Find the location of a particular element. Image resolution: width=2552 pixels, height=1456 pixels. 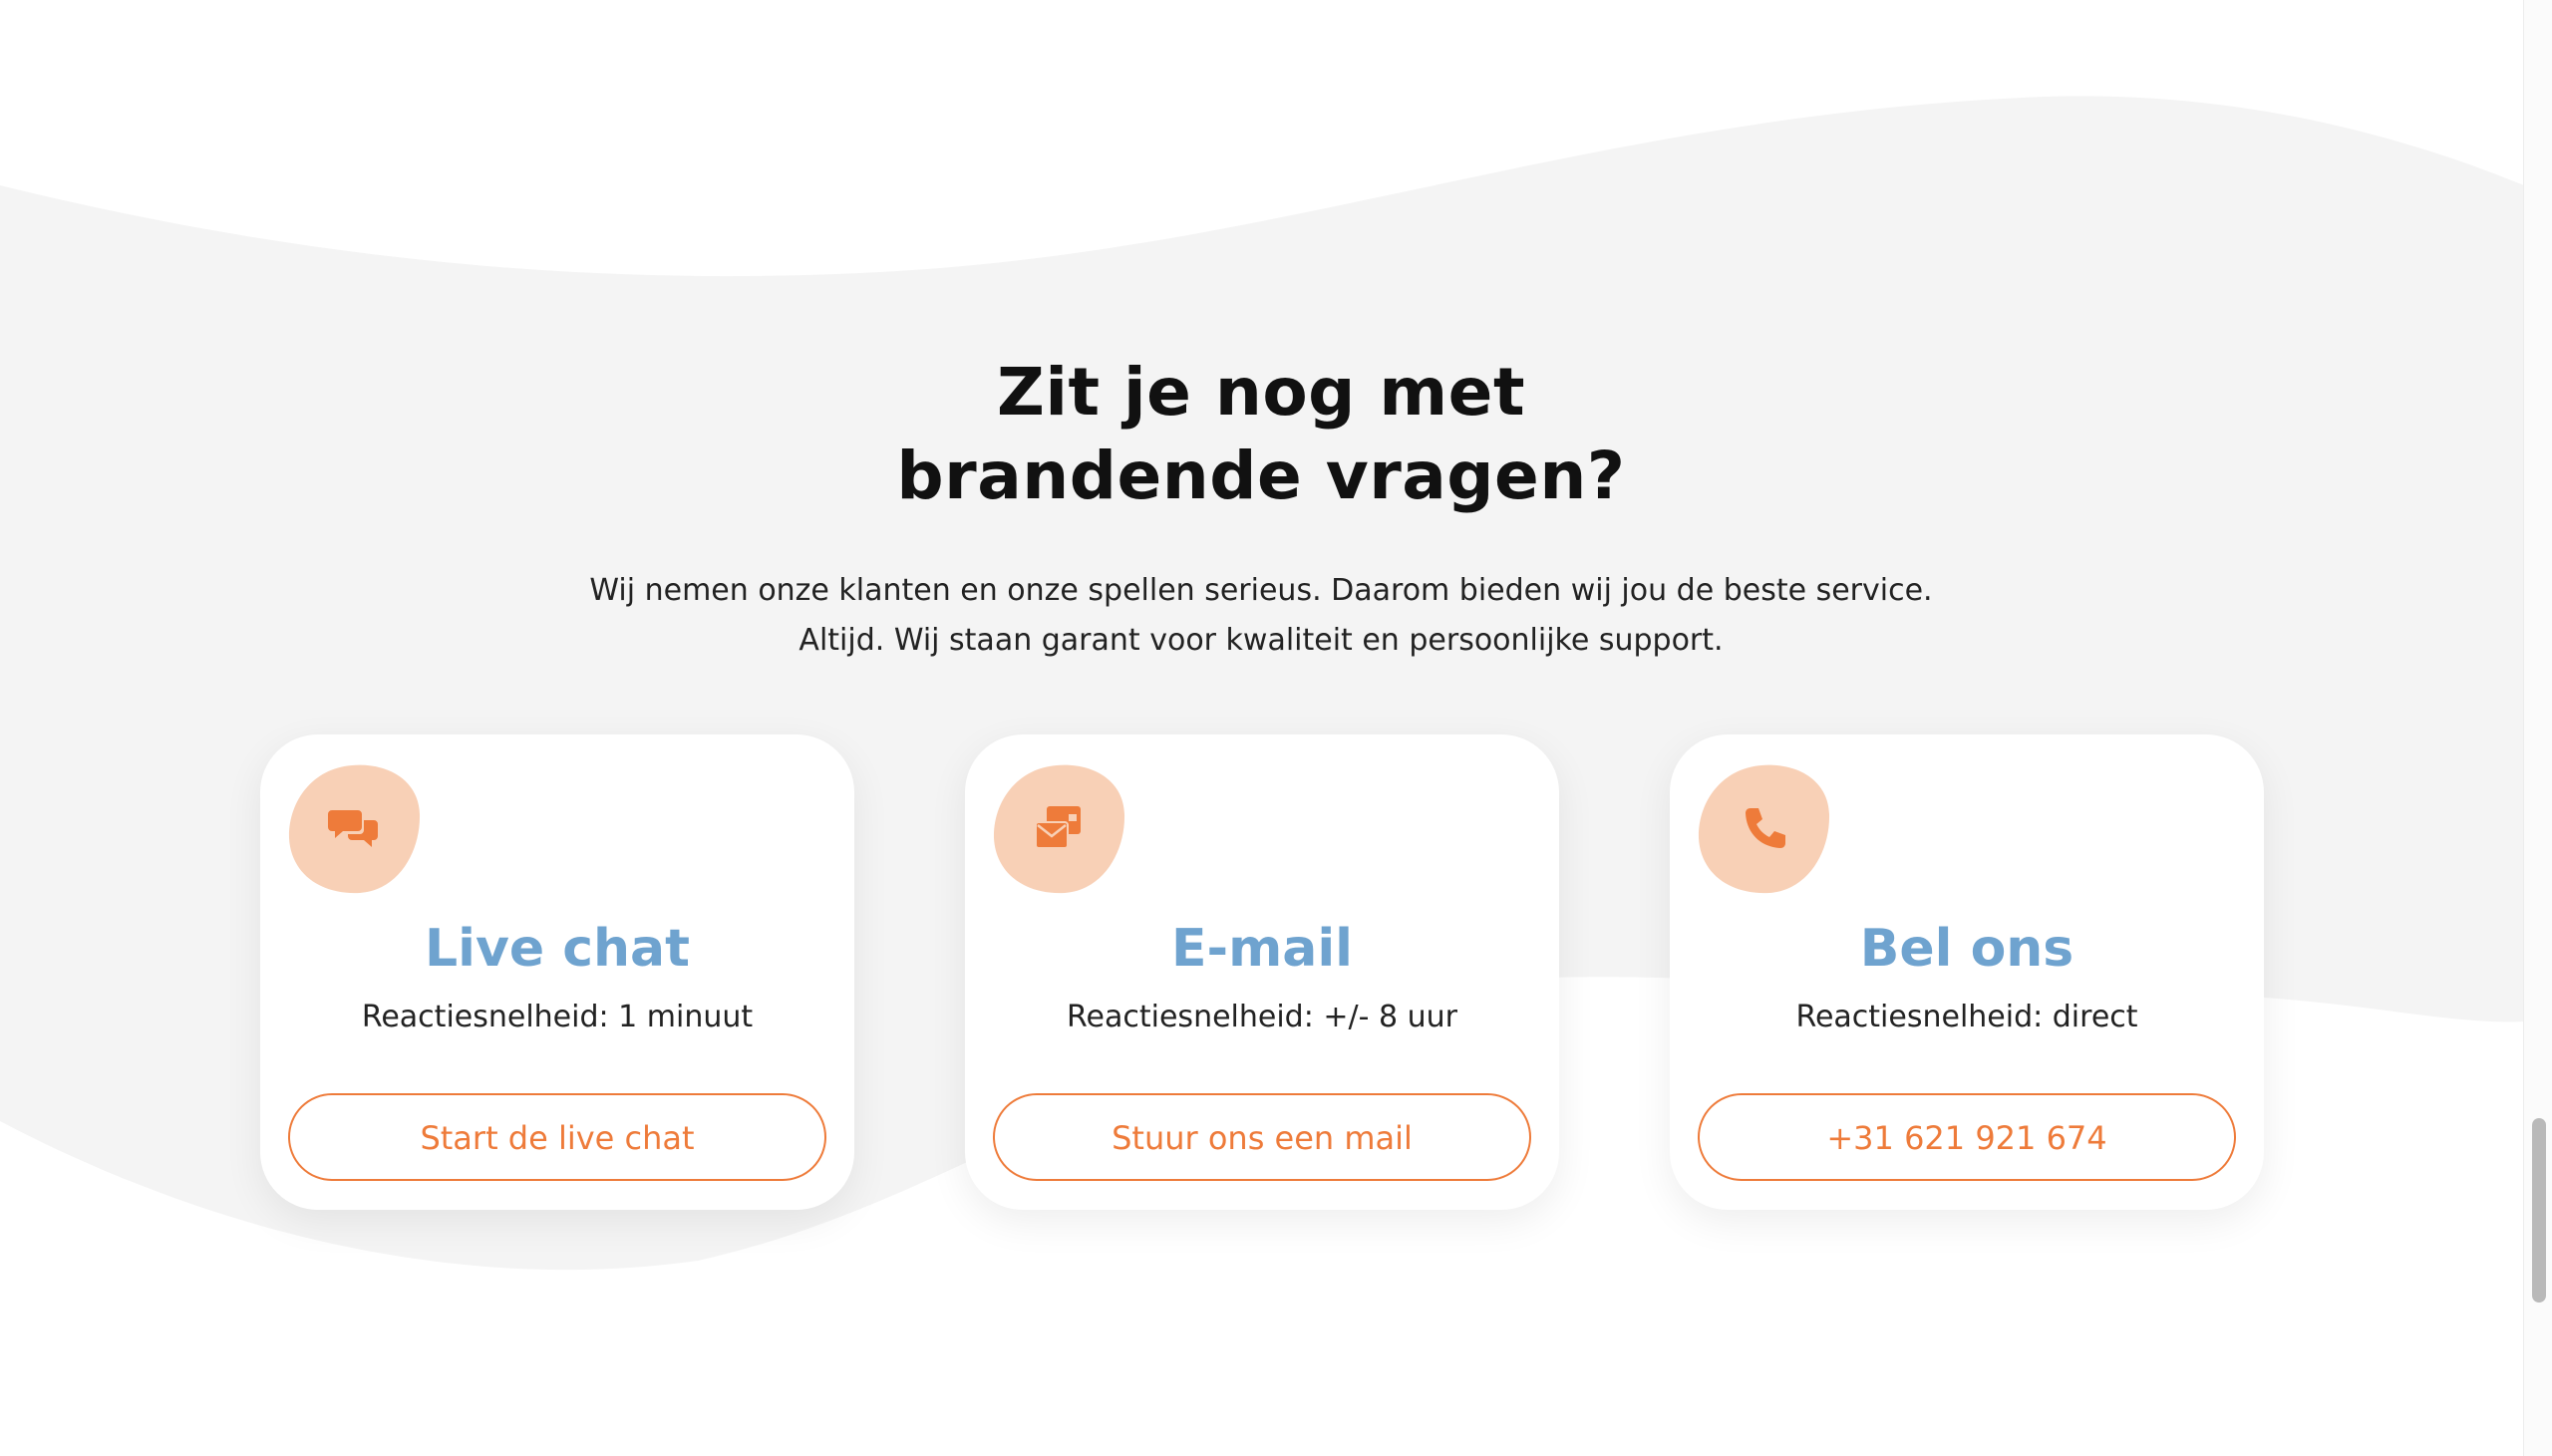

call-phone-button: +31 621 921 674 is located at coordinates (1967, 1137).